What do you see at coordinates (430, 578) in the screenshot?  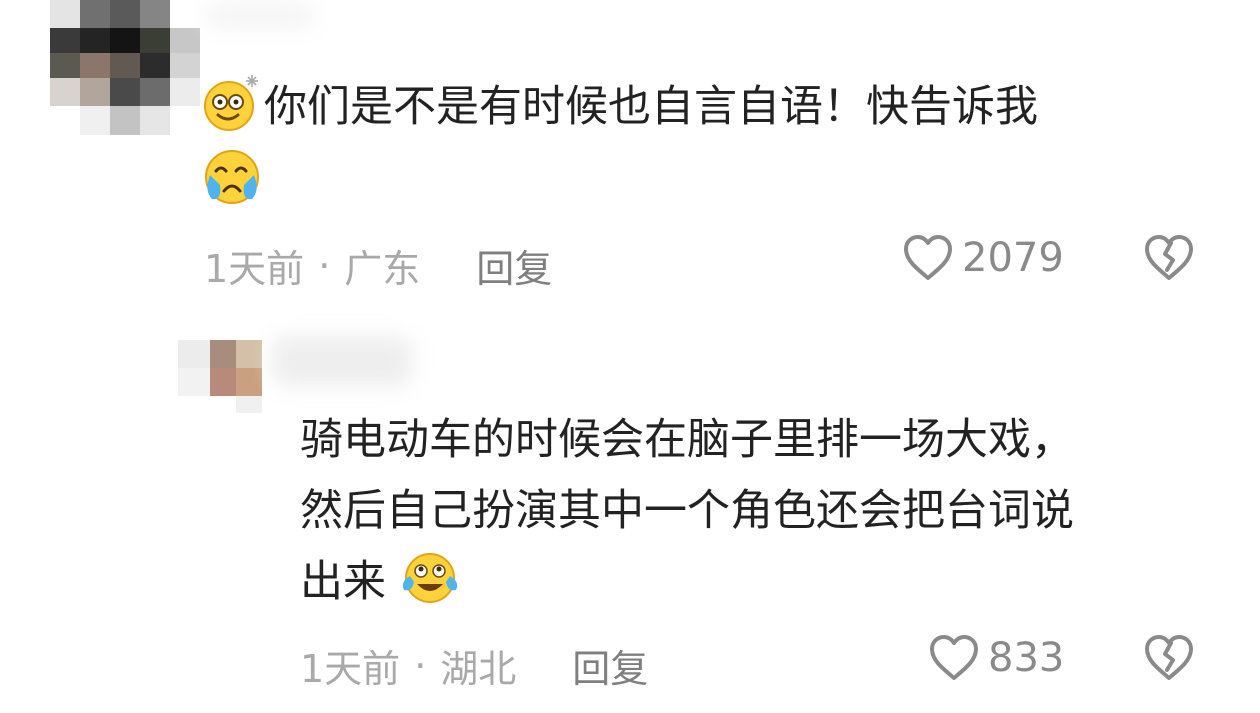 I see `tears-of-joy-emoji` at bounding box center [430, 578].